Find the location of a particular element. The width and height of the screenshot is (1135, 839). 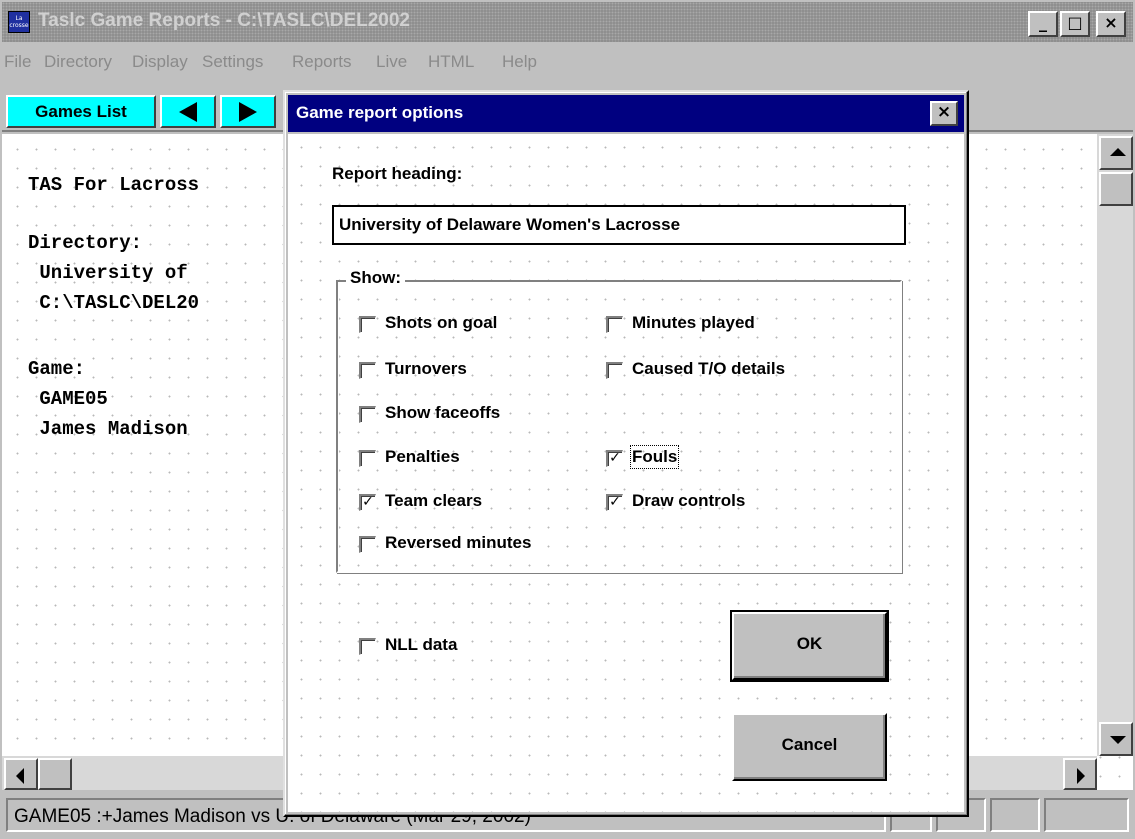

checkbox-label: Turnovers is located at coordinates (426, 368).